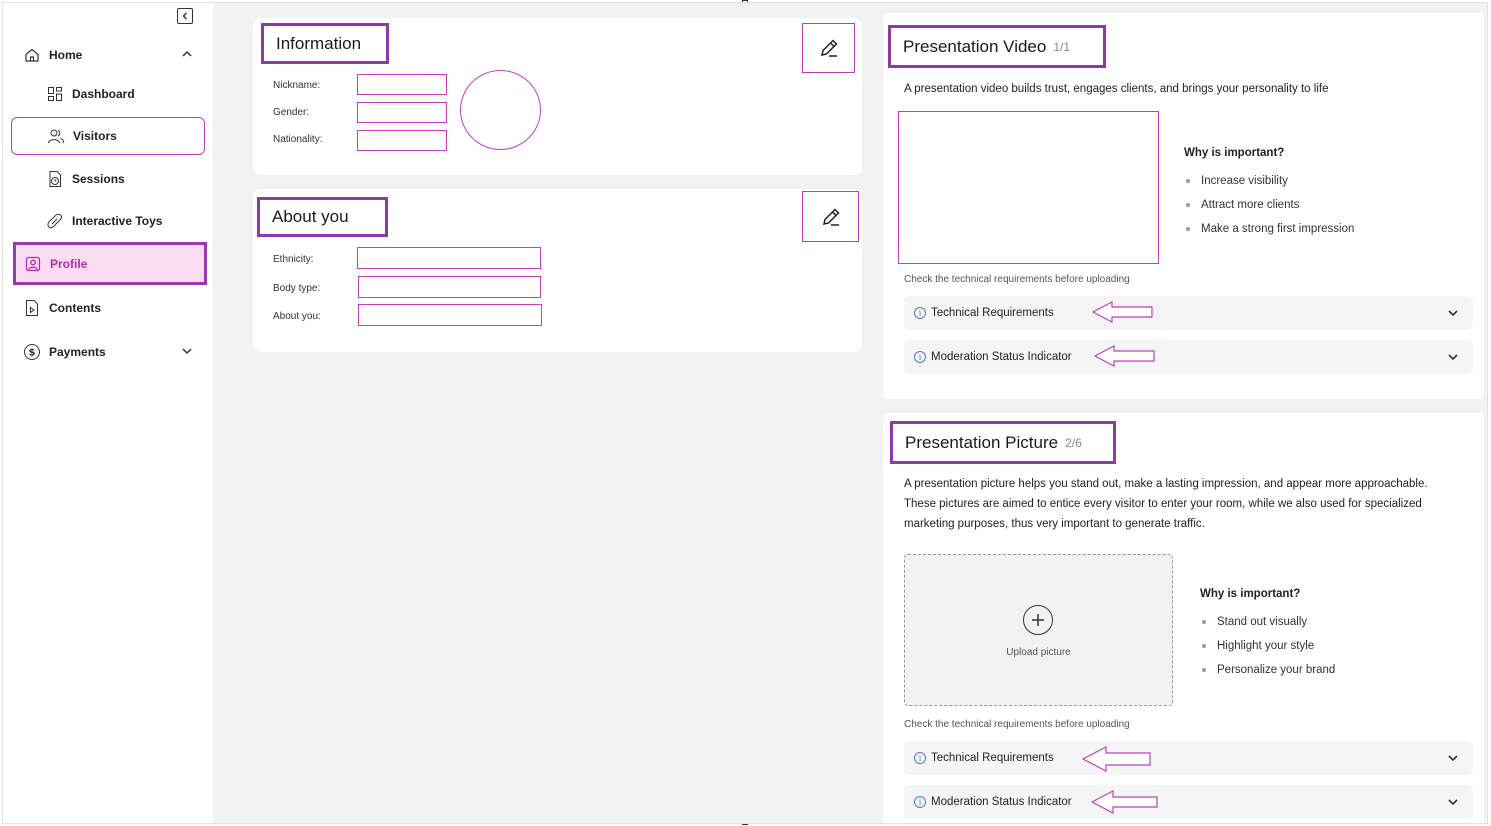 The height and width of the screenshot is (826, 1491). I want to click on upload-picture-area: Upload picture, so click(1038, 630).